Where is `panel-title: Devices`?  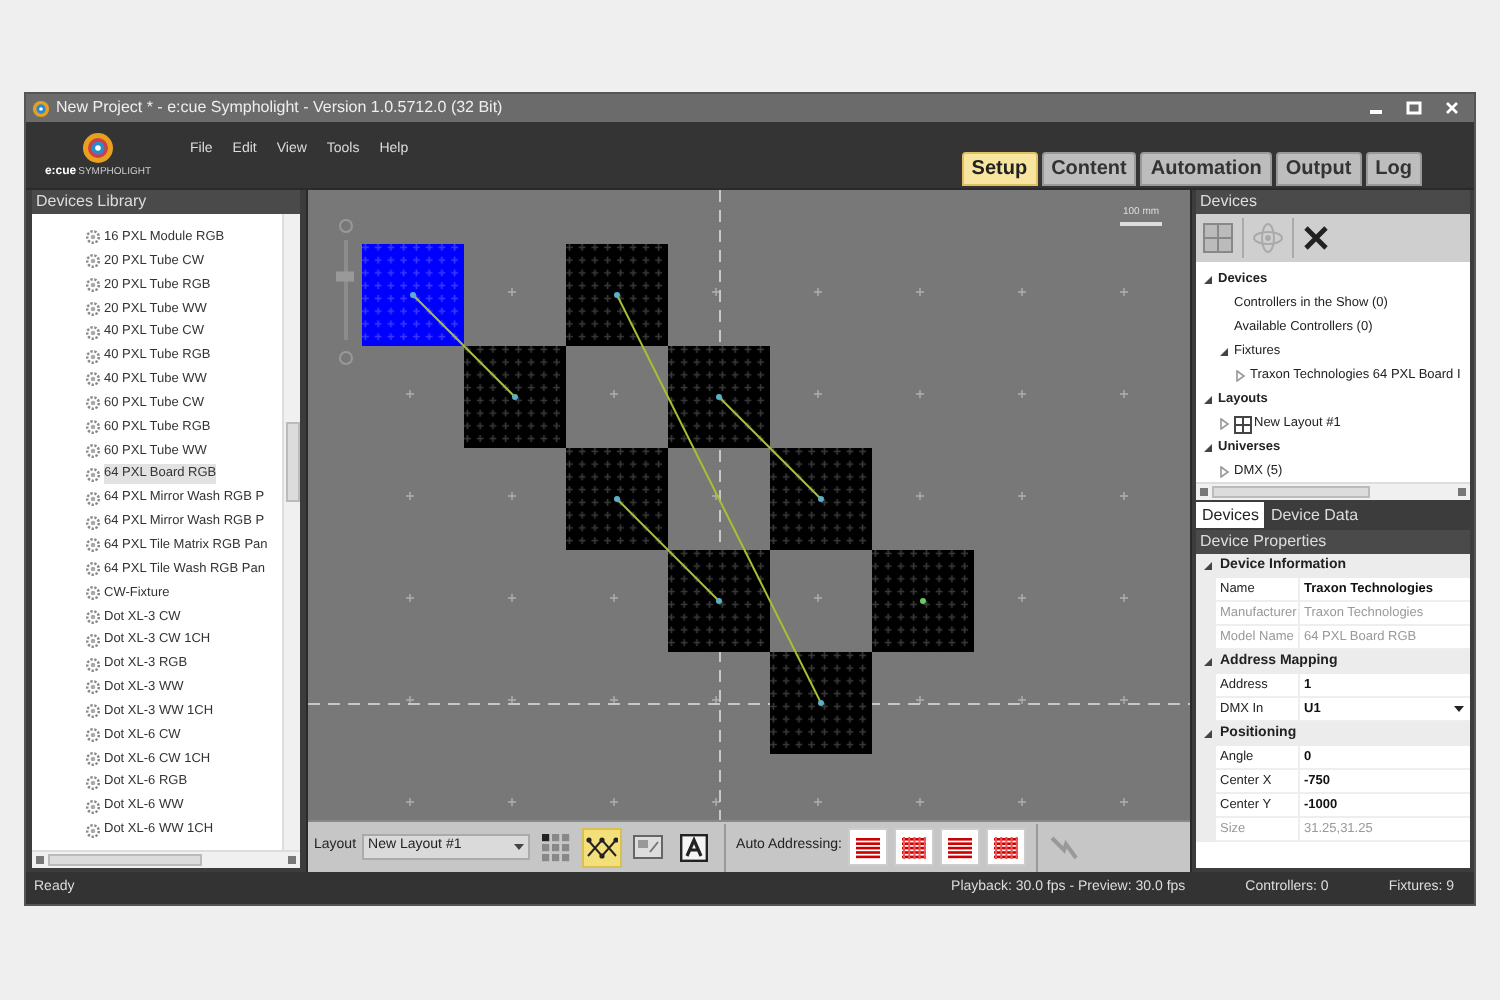
panel-title: Devices is located at coordinates (1333, 202).